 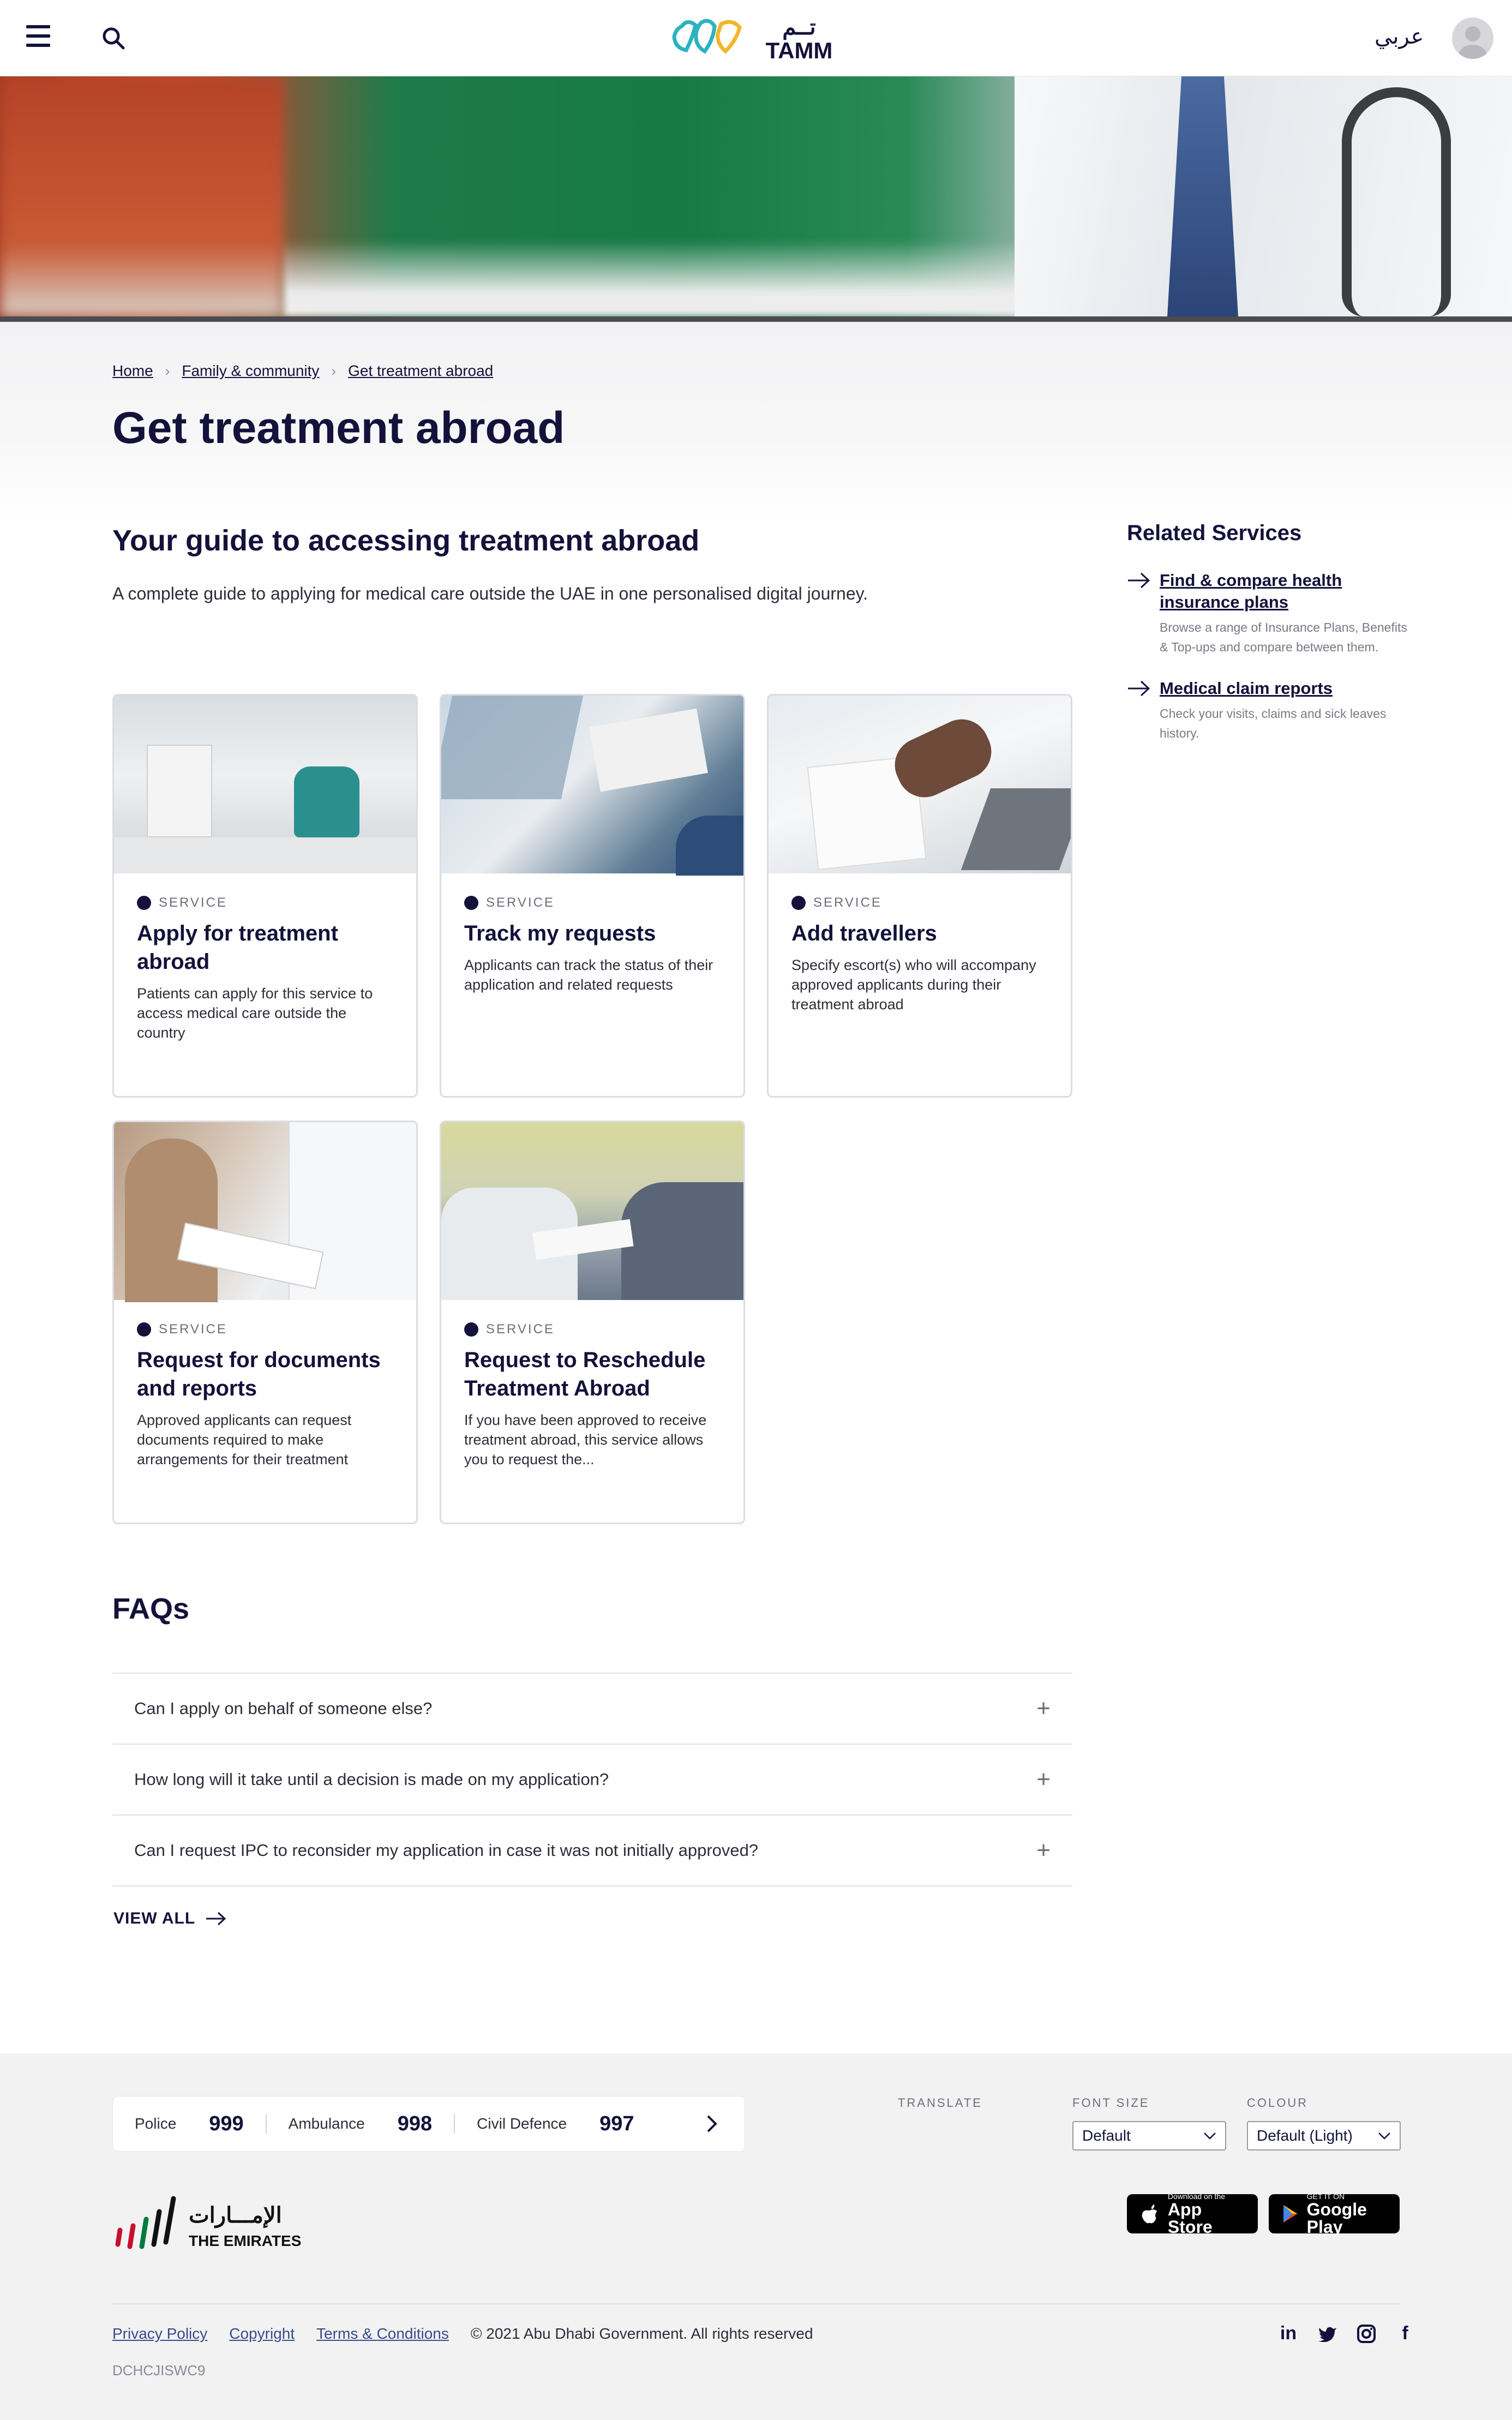 What do you see at coordinates (1285, 688) in the screenshot?
I see `related-link-medical-claims: Medical claim reports` at bounding box center [1285, 688].